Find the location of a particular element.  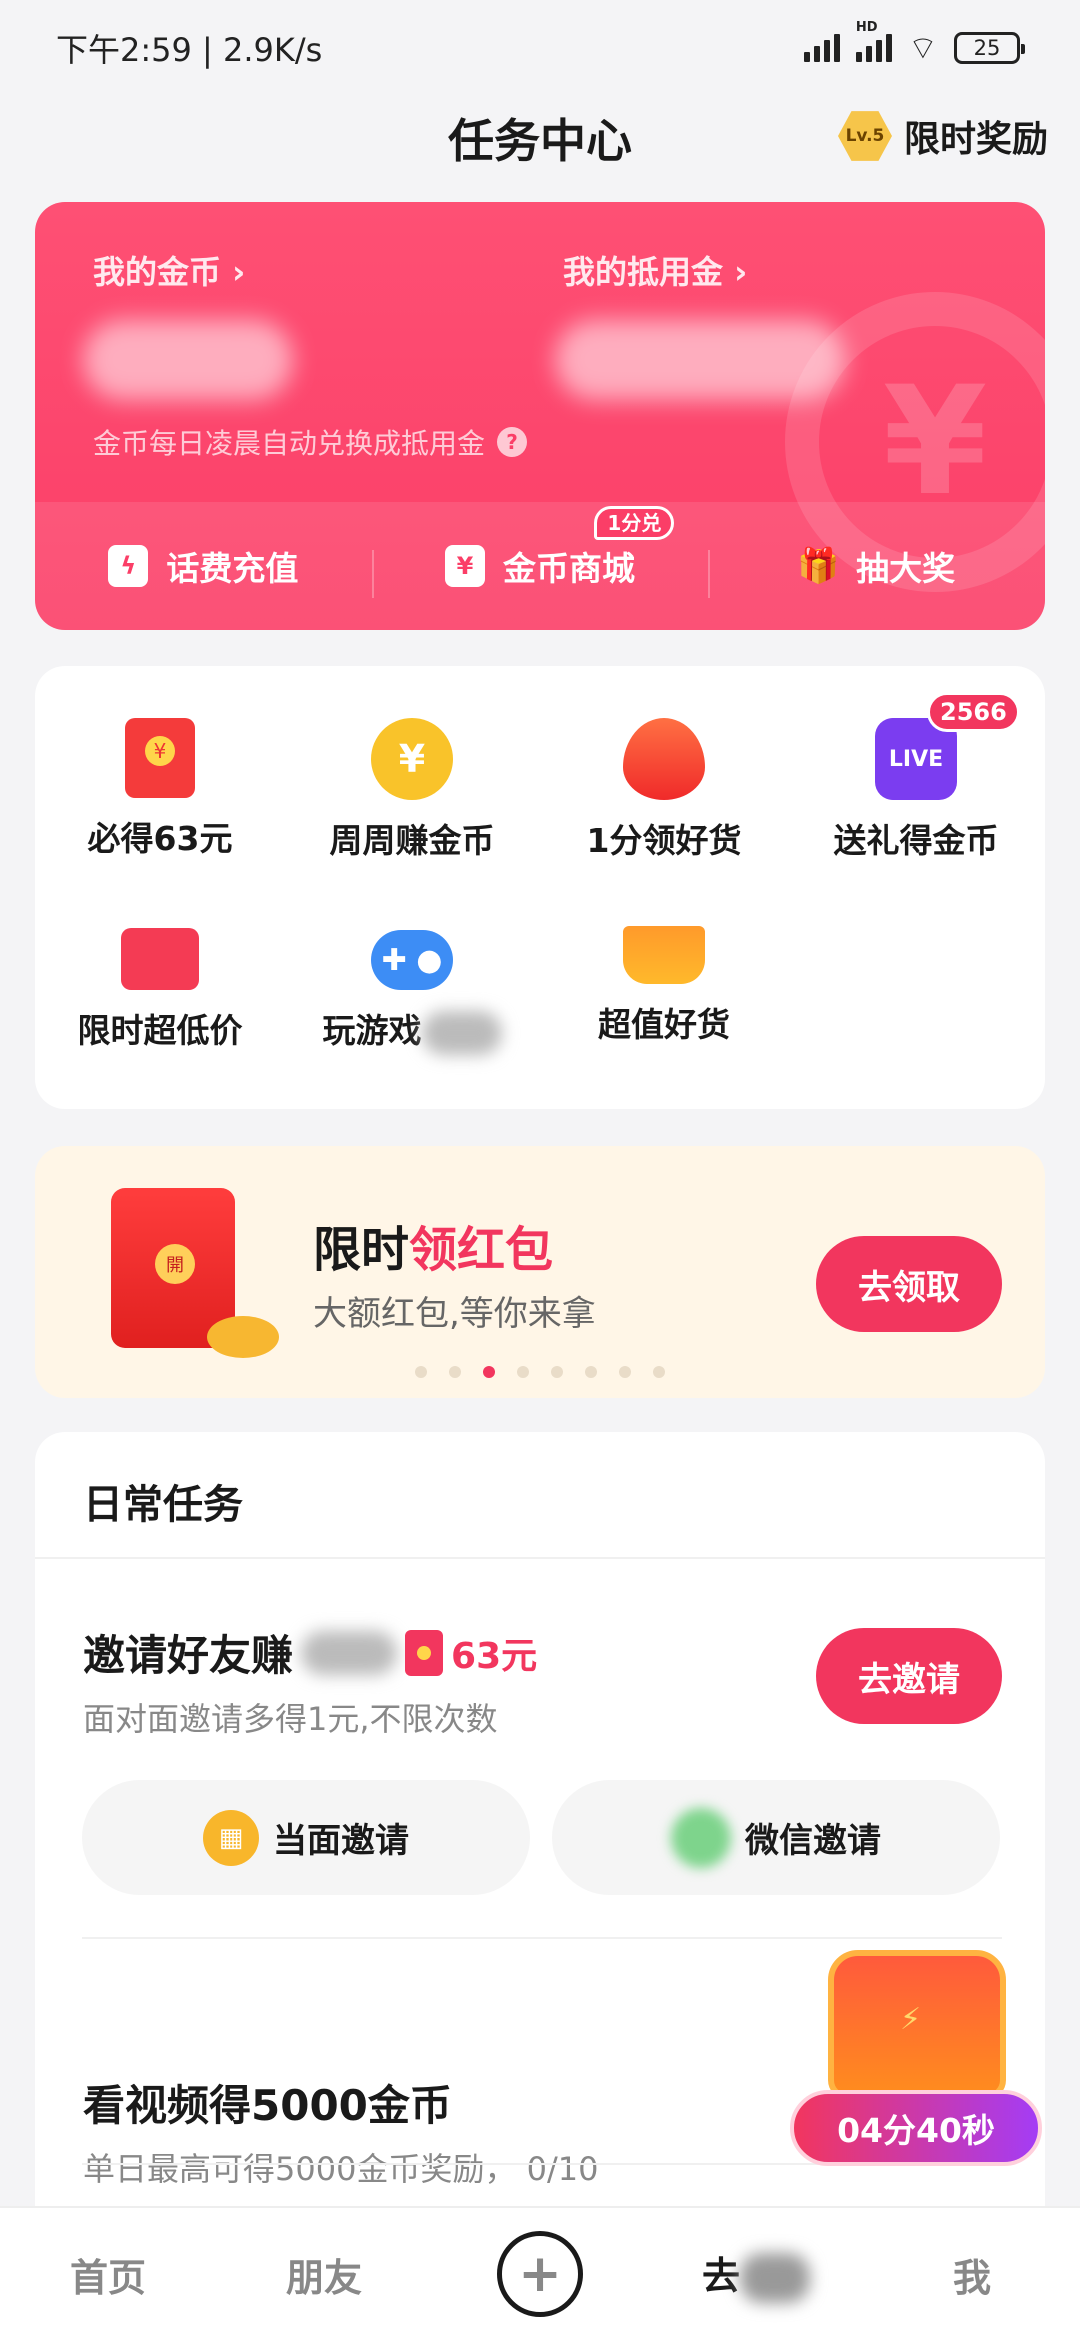

page-header: 任务中心 Lv.5 限时奖励 is located at coordinates (540, 147).